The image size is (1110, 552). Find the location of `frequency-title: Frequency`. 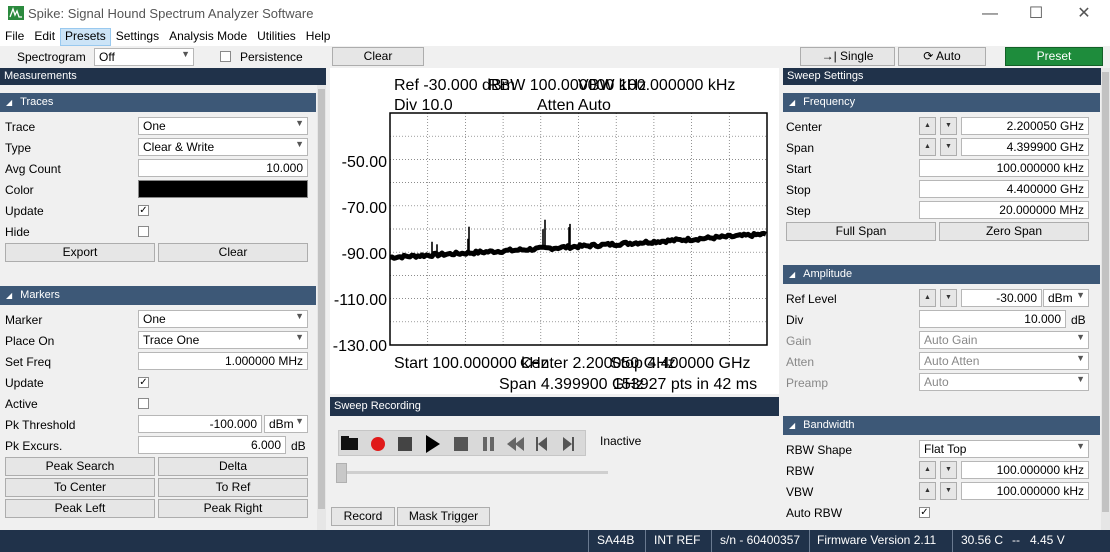

frequency-title: Frequency is located at coordinates (829, 102).